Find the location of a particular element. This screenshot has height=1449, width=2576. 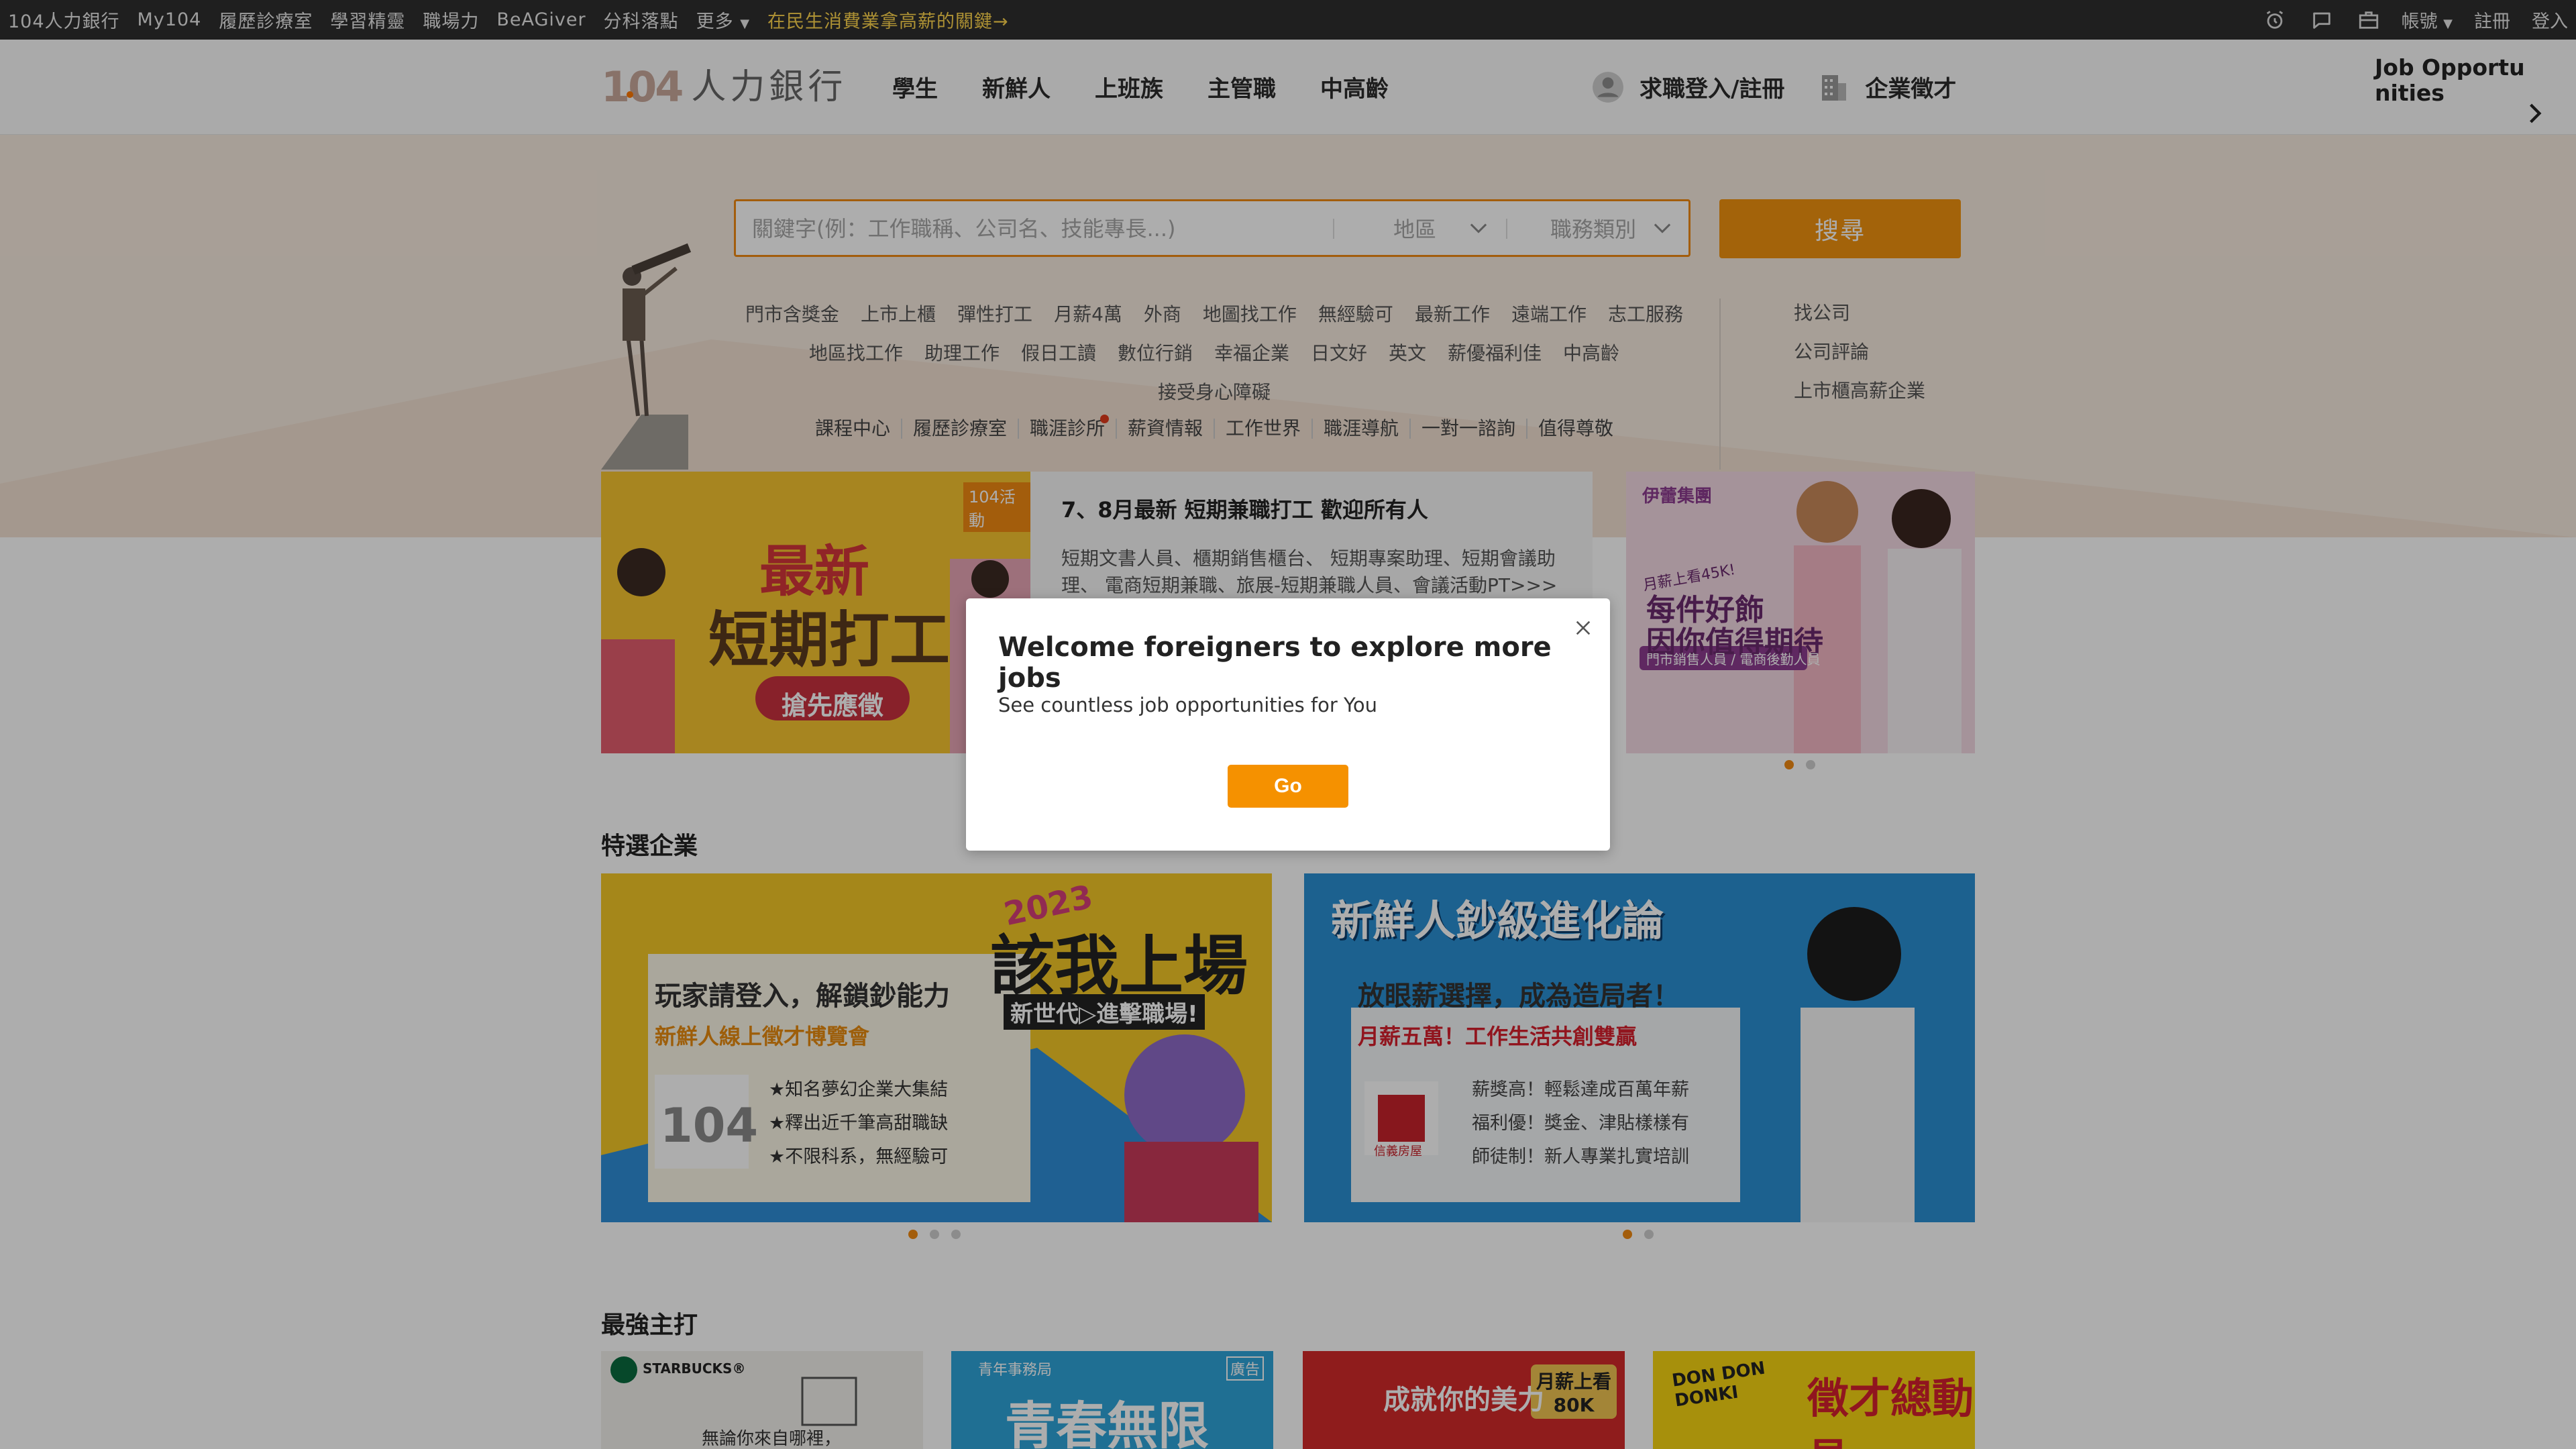

dialog-title: Welcome foreigners to explore more jobs is located at coordinates (1275, 663).